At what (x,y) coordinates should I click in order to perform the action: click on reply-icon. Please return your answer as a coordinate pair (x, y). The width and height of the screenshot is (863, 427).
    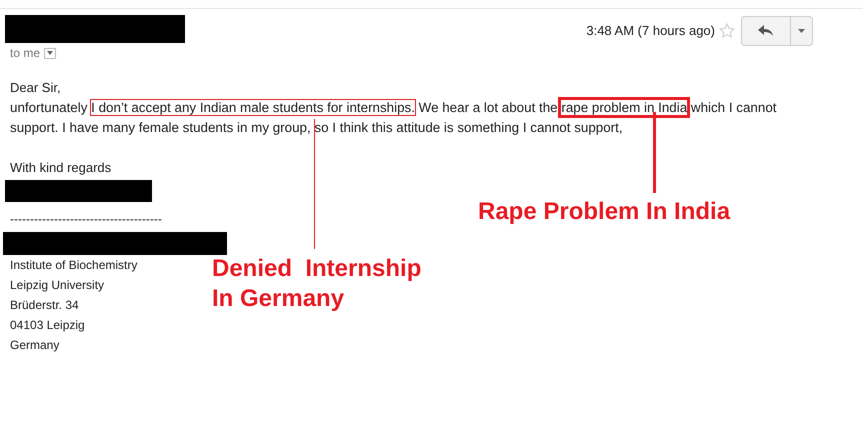
    Looking at the image, I should click on (766, 31).